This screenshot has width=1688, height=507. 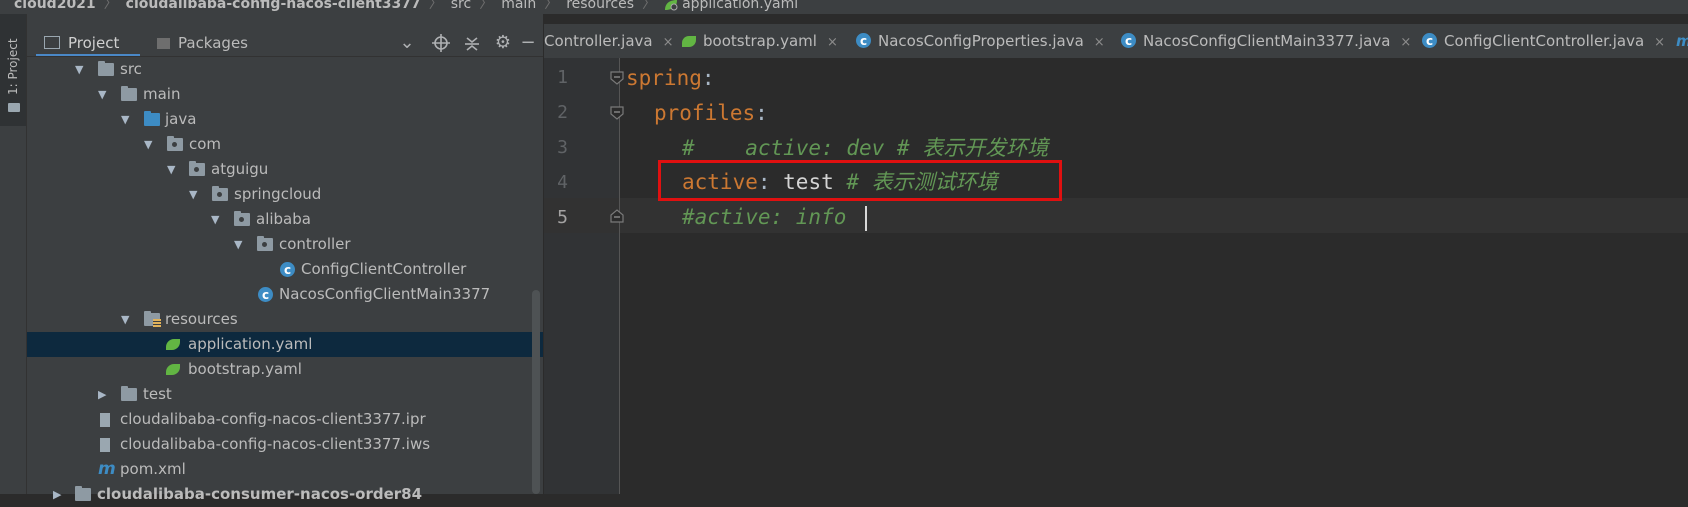 I want to click on code-line-1: spring:, so click(x=670, y=78).